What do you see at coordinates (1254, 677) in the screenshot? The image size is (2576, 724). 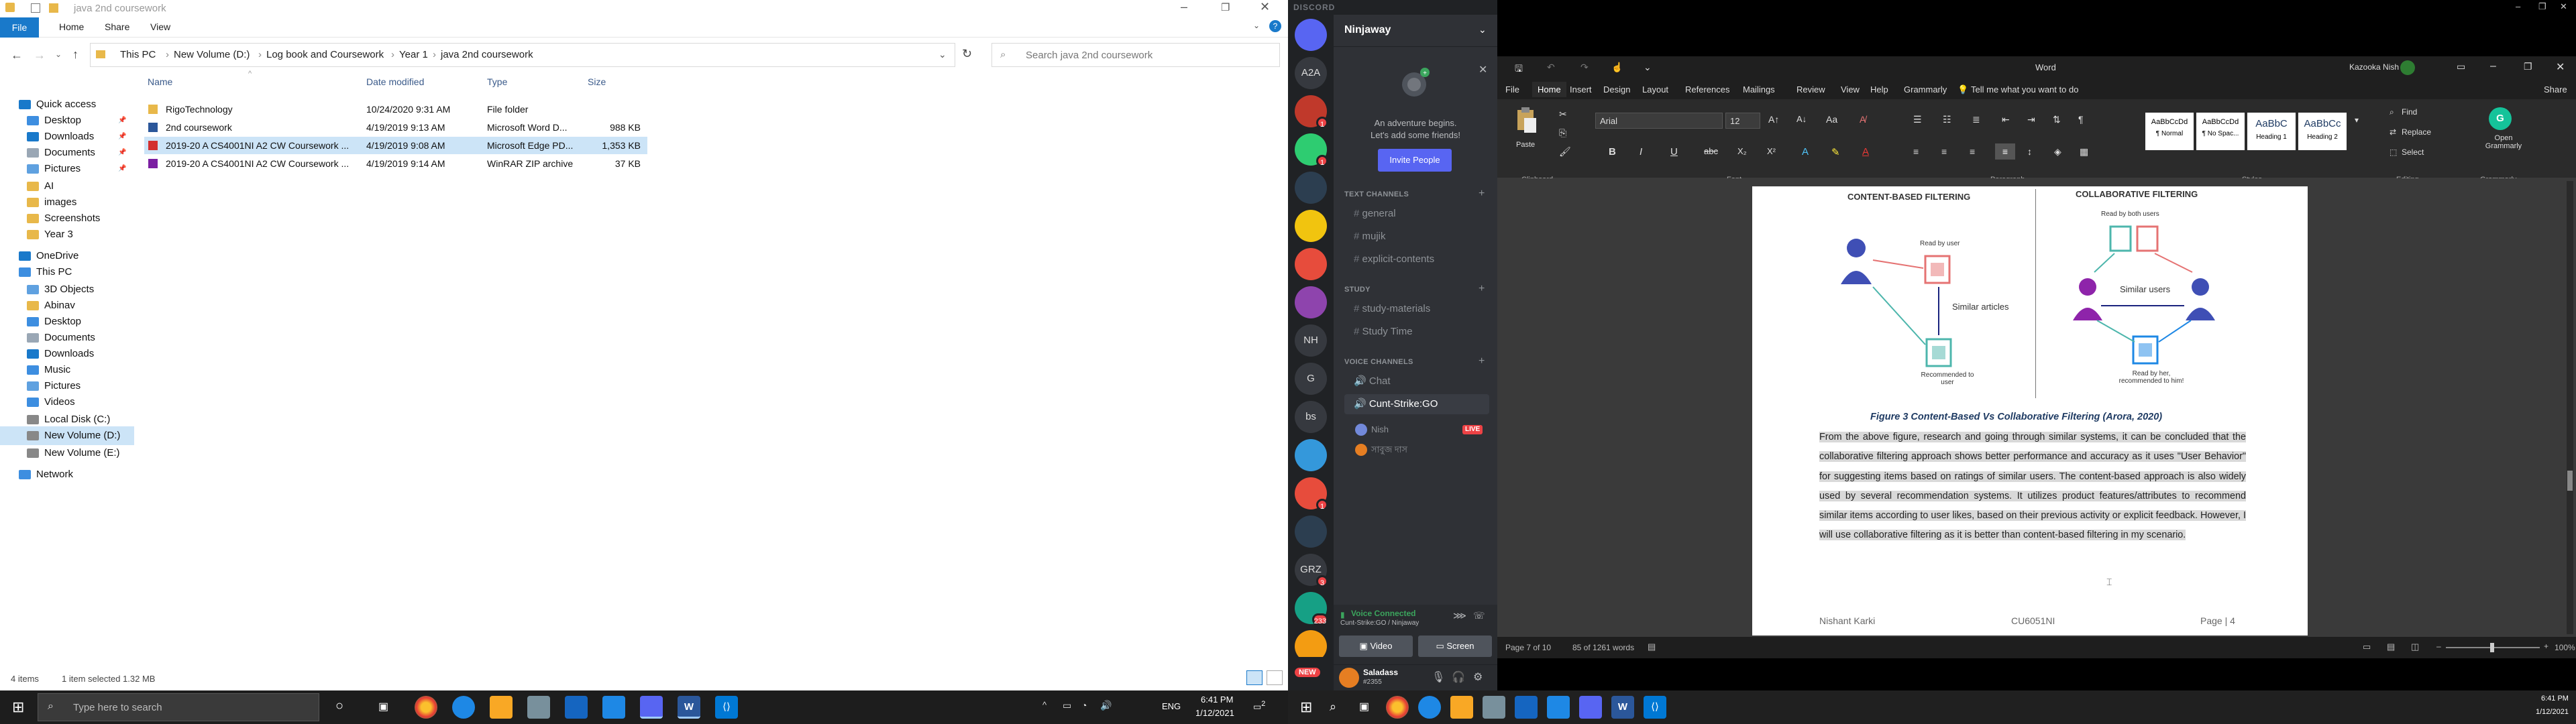 I see `details-view-icon` at bounding box center [1254, 677].